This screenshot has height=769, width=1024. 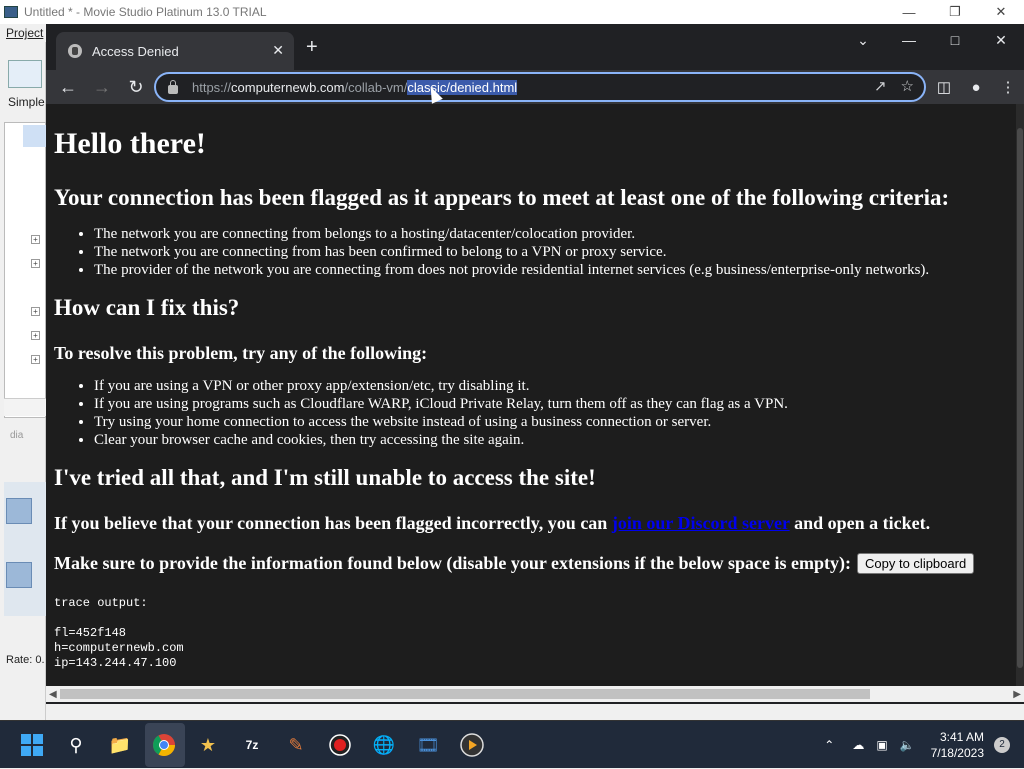 I want to click on horizontal-scrollbar: ◀ ▶, so click(x=535, y=694).